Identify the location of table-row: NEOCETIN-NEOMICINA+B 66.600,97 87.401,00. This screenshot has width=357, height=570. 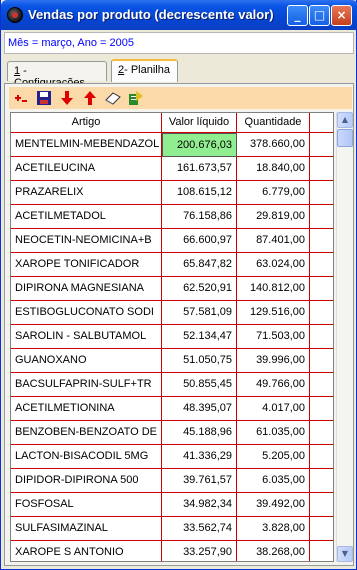
(172, 241).